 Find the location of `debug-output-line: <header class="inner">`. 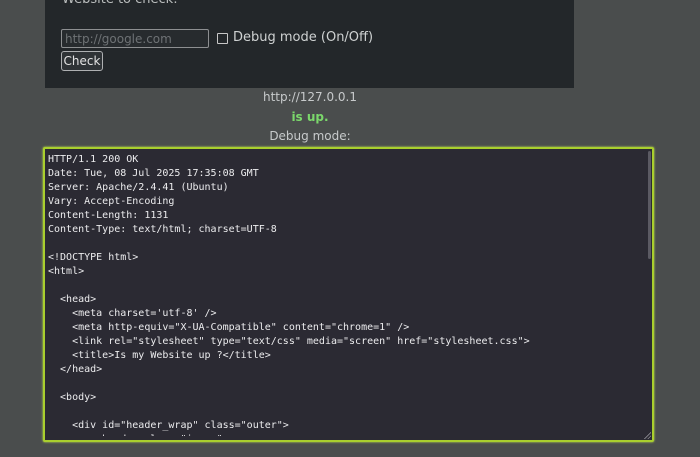

debug-output-line: <header class="inner"> is located at coordinates (138, 435).